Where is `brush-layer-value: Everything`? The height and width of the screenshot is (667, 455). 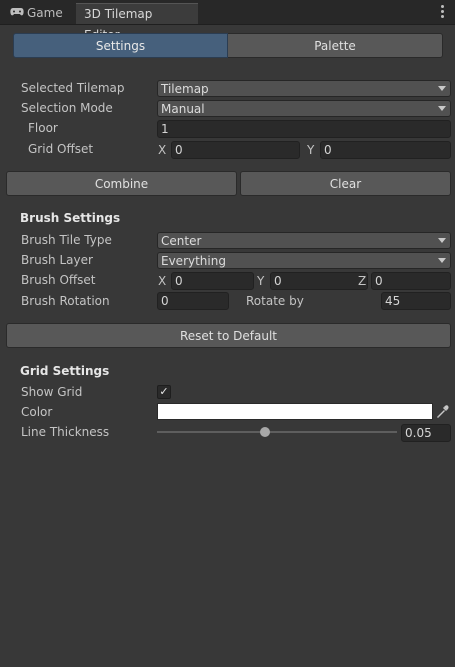 brush-layer-value: Everything is located at coordinates (193, 261).